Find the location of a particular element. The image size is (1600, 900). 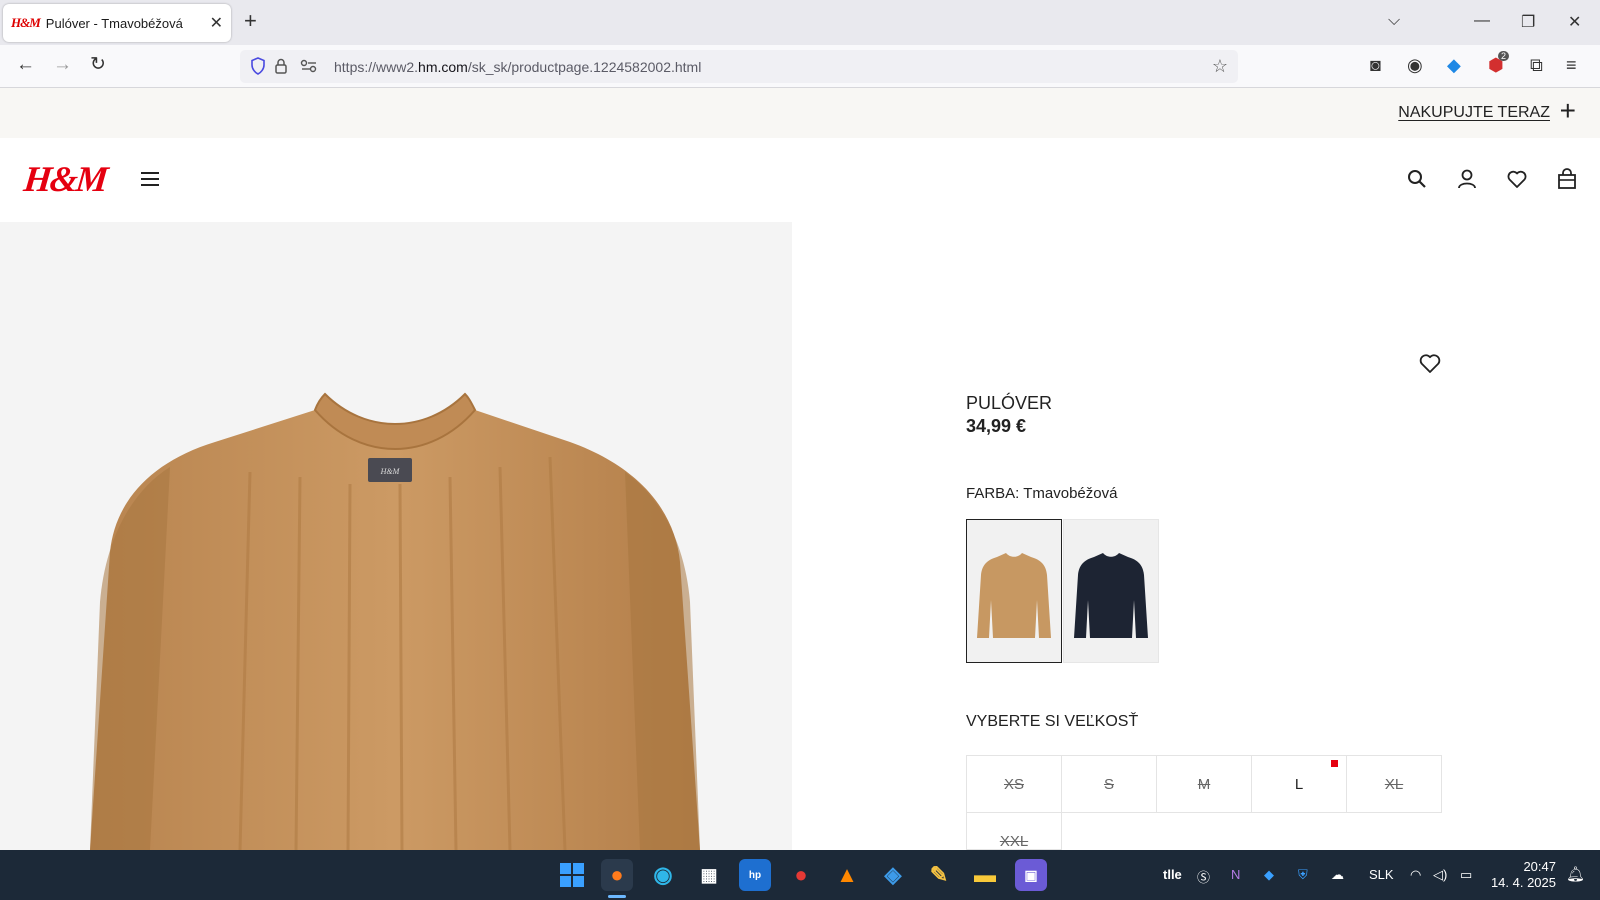

system-clock: 20:47 14. 4. 2025 is located at coordinates (1523, 875).